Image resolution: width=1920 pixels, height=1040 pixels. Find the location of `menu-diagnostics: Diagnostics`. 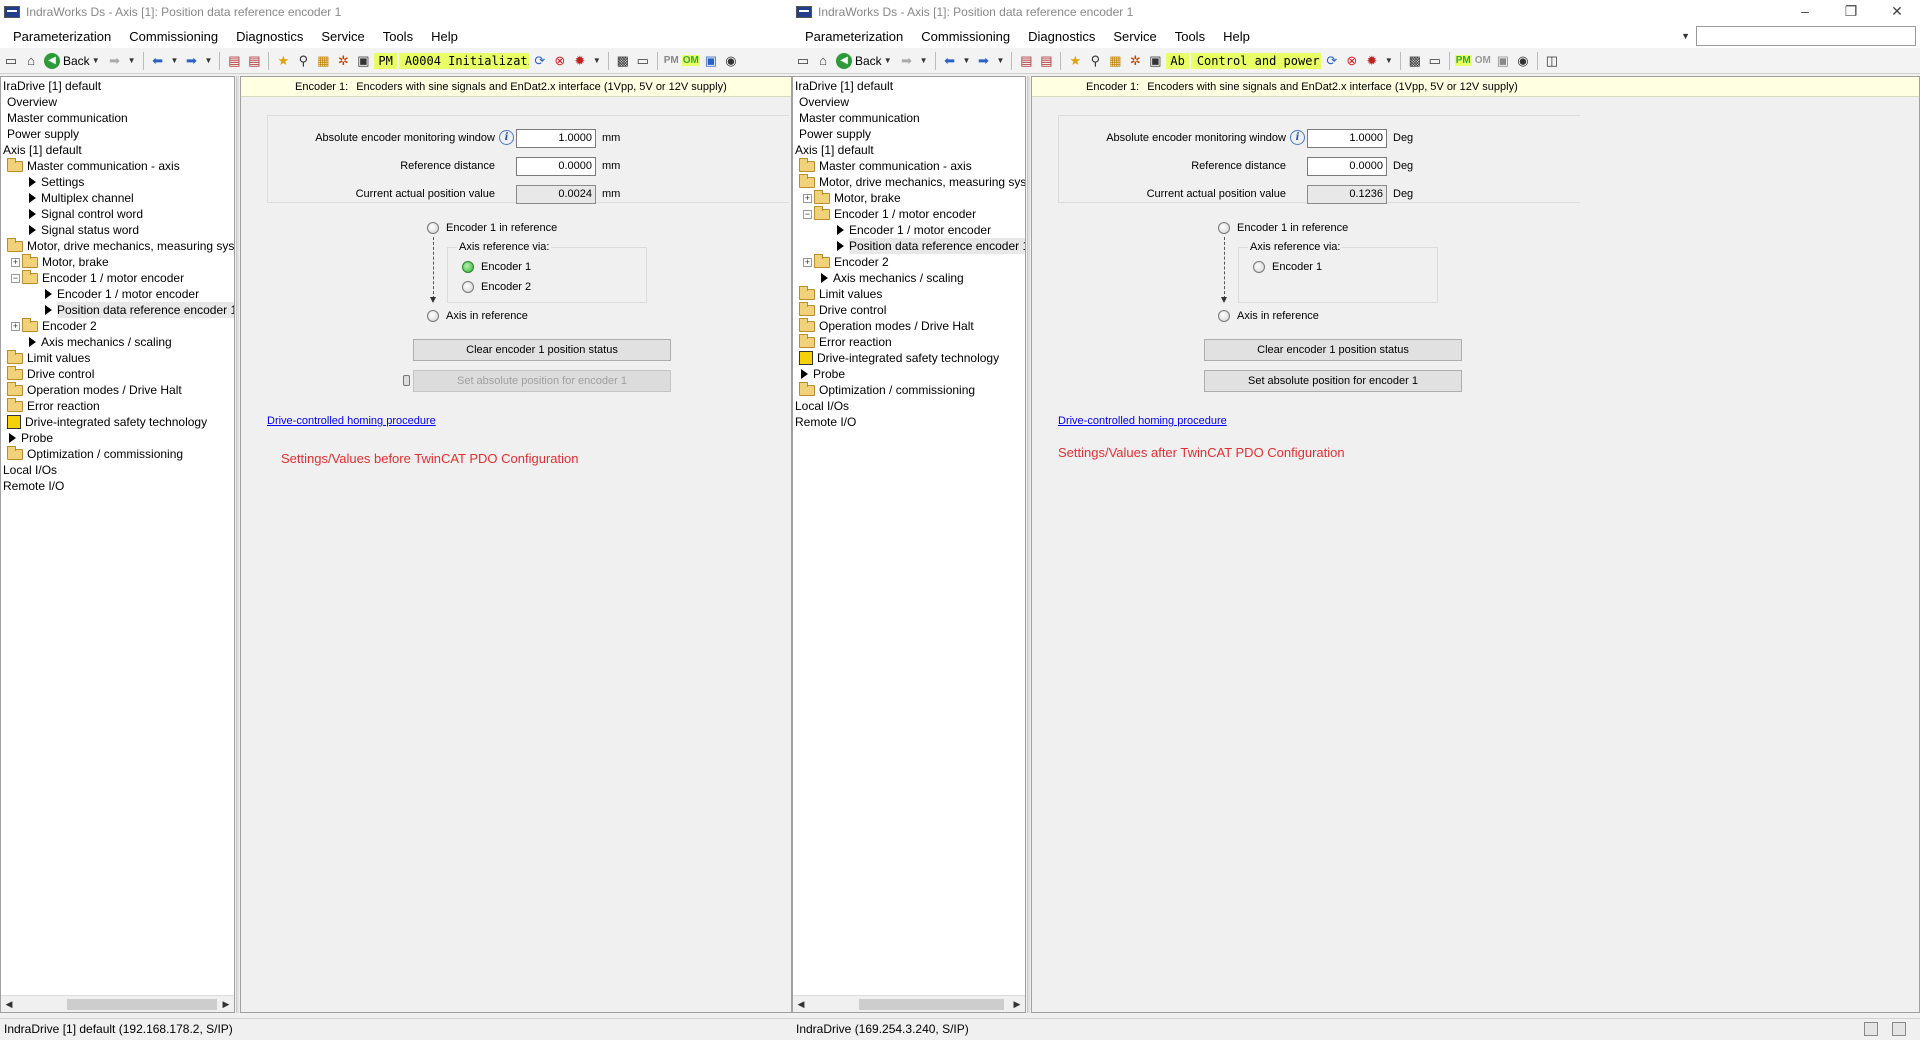

menu-diagnostics: Diagnostics is located at coordinates (269, 36).